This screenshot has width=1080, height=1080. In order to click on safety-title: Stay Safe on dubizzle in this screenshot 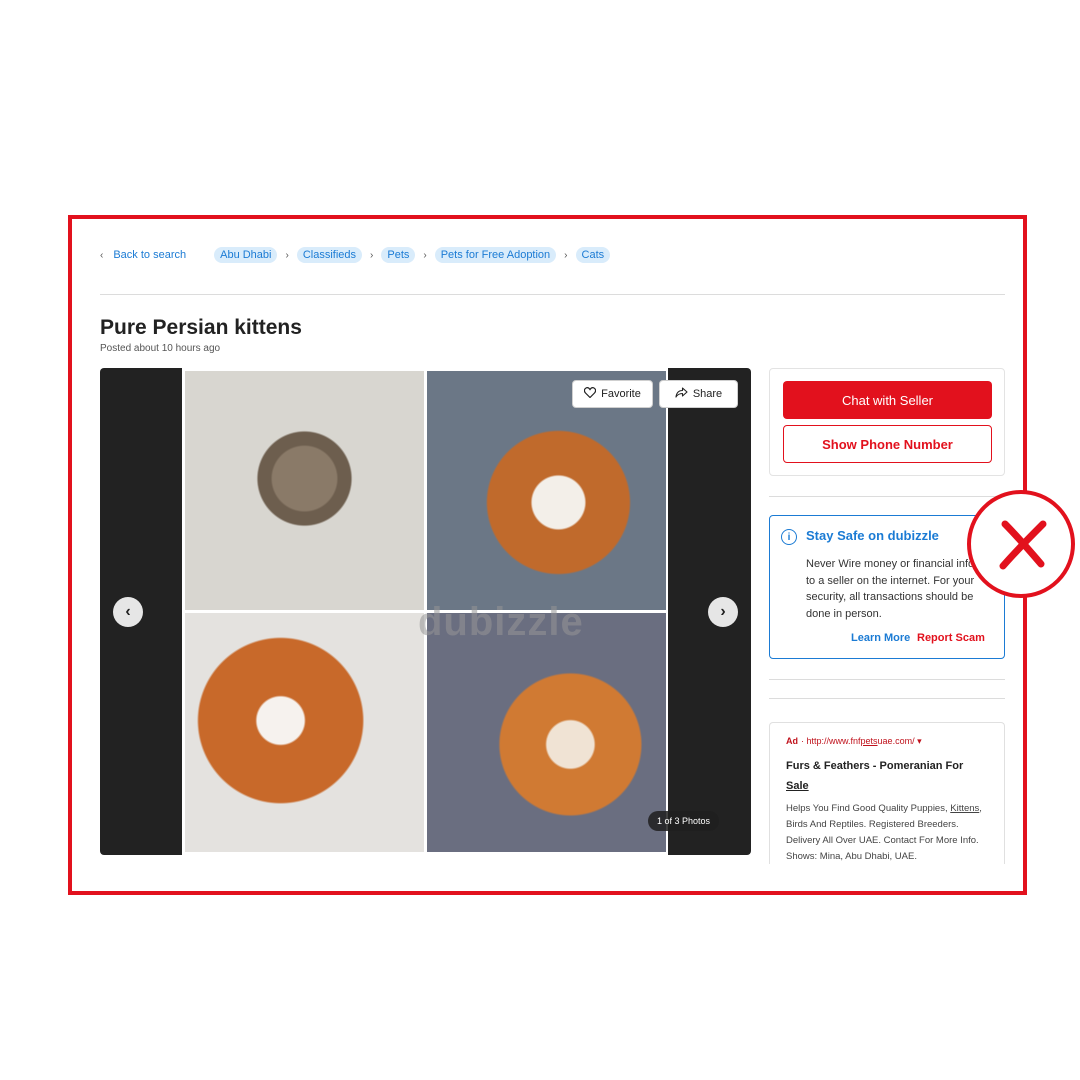, I will do `click(872, 535)`.